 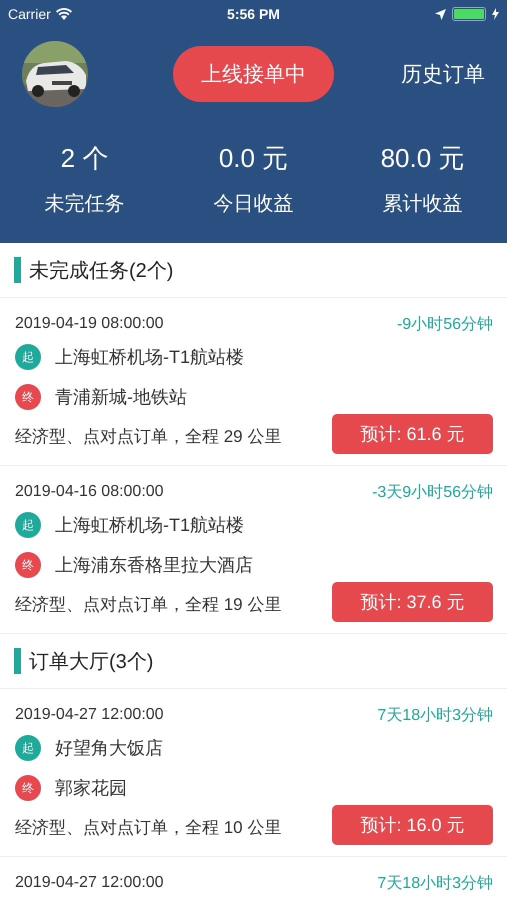 What do you see at coordinates (254, 204) in the screenshot?
I see `stat-label: 今日收益` at bounding box center [254, 204].